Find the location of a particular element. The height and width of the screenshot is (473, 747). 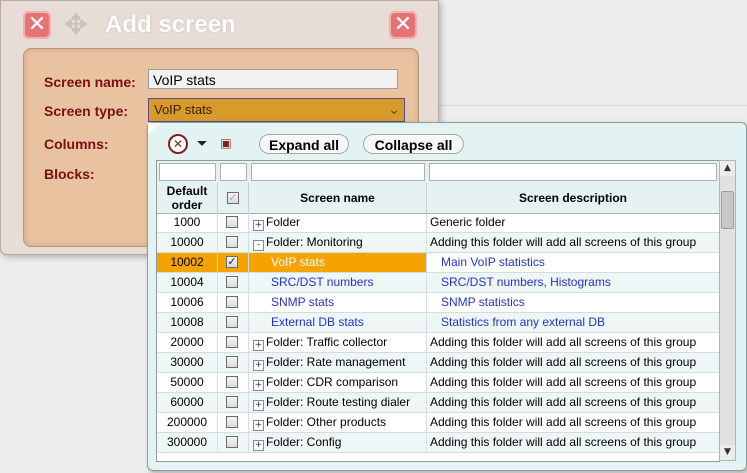

name-filter-input is located at coordinates (338, 172).